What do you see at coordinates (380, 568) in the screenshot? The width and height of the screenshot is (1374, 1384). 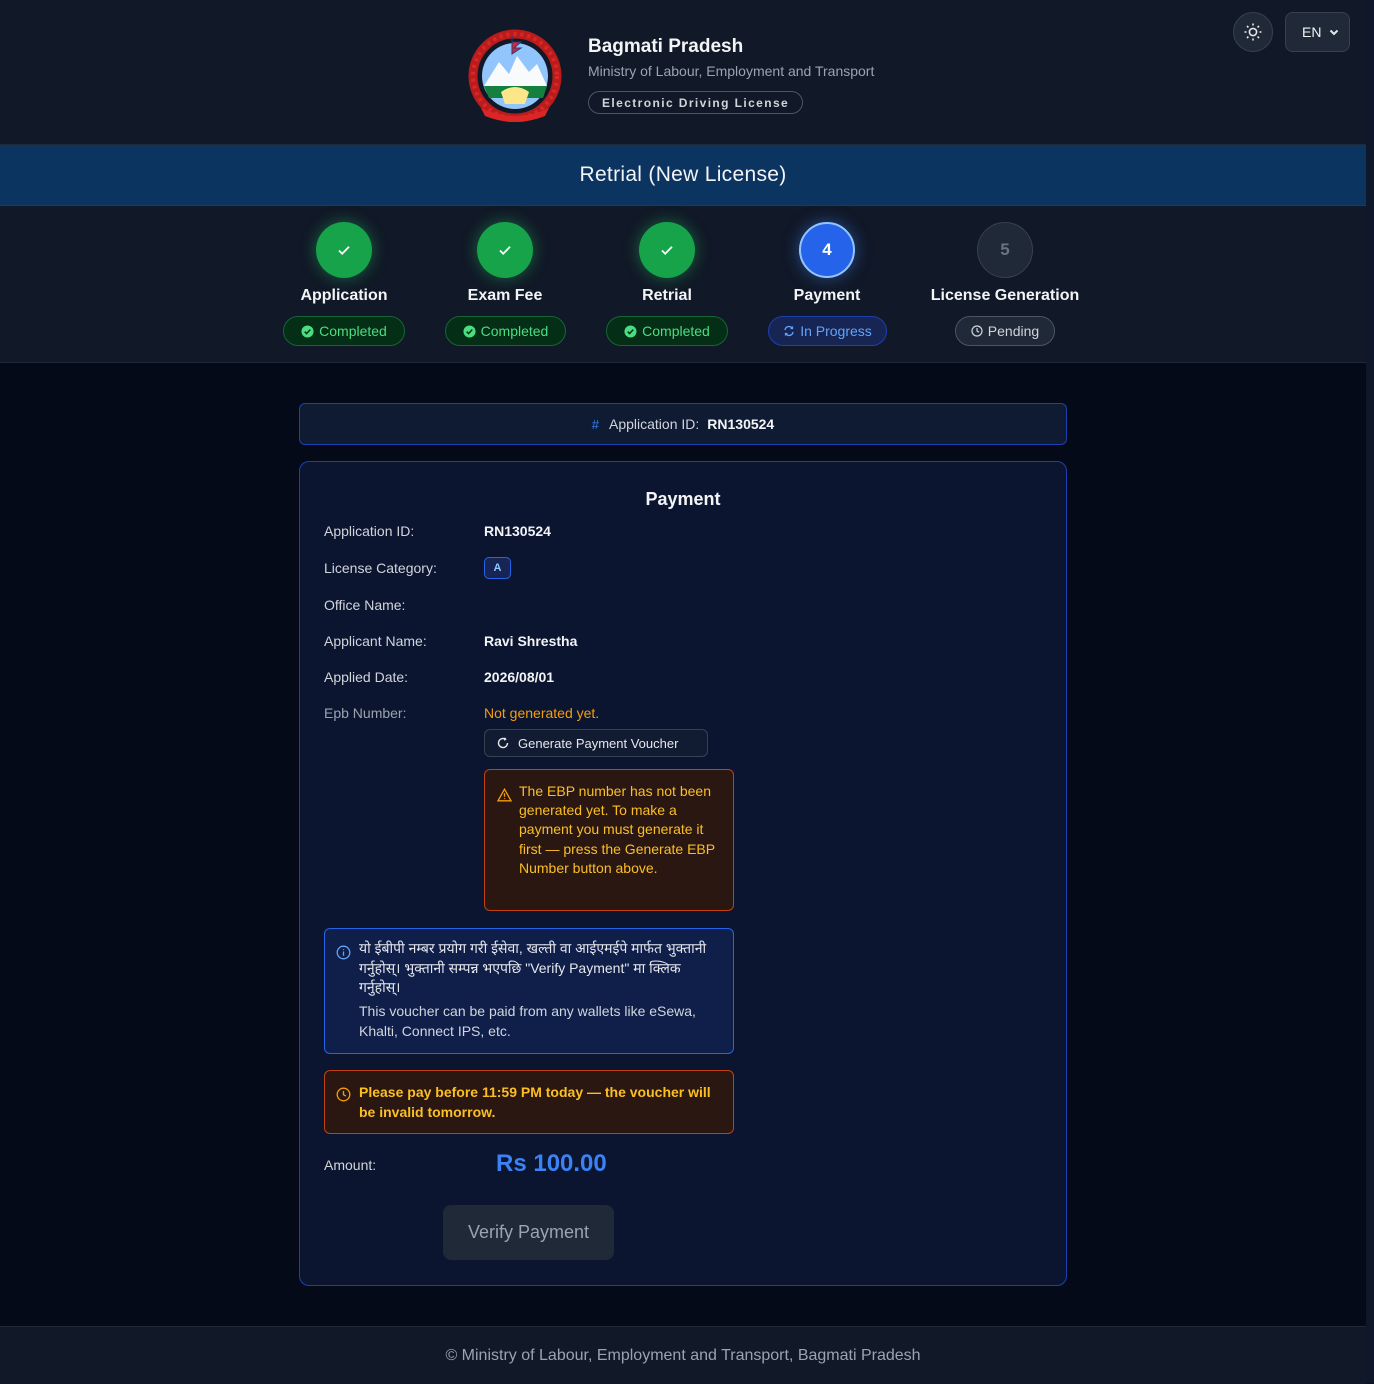 I see `license-category-label: License Category:` at bounding box center [380, 568].